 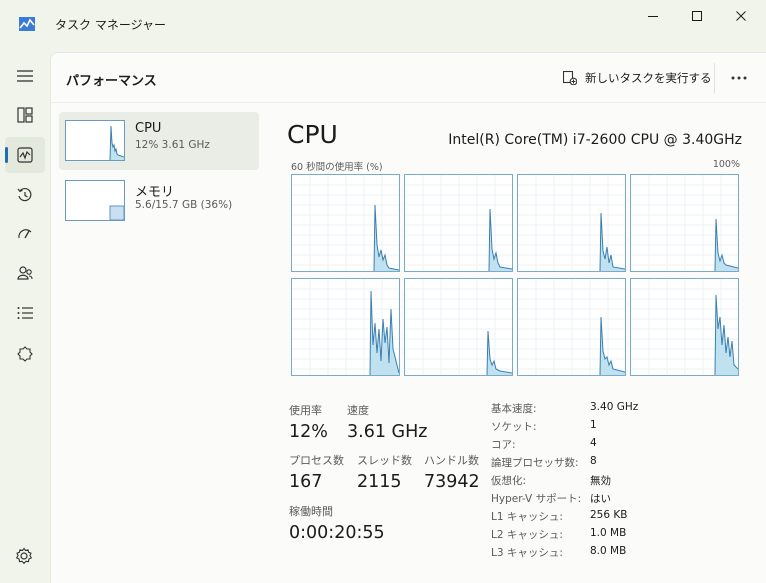 I want to click on menu-button, so click(x=25, y=76).